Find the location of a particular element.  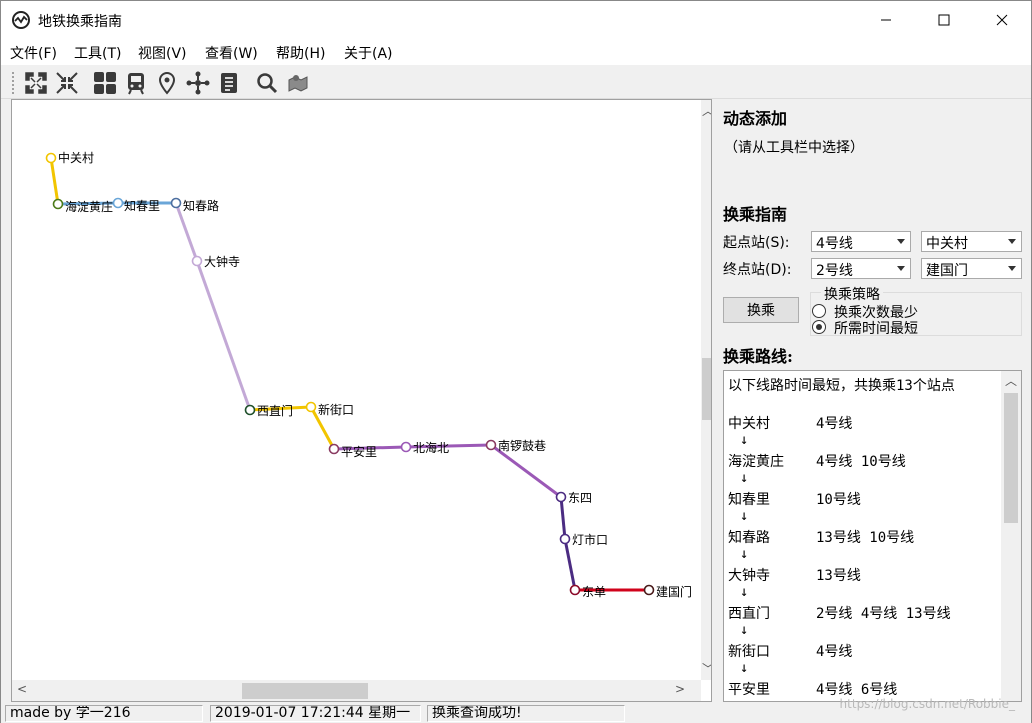

collapse-button is located at coordinates (67, 83).